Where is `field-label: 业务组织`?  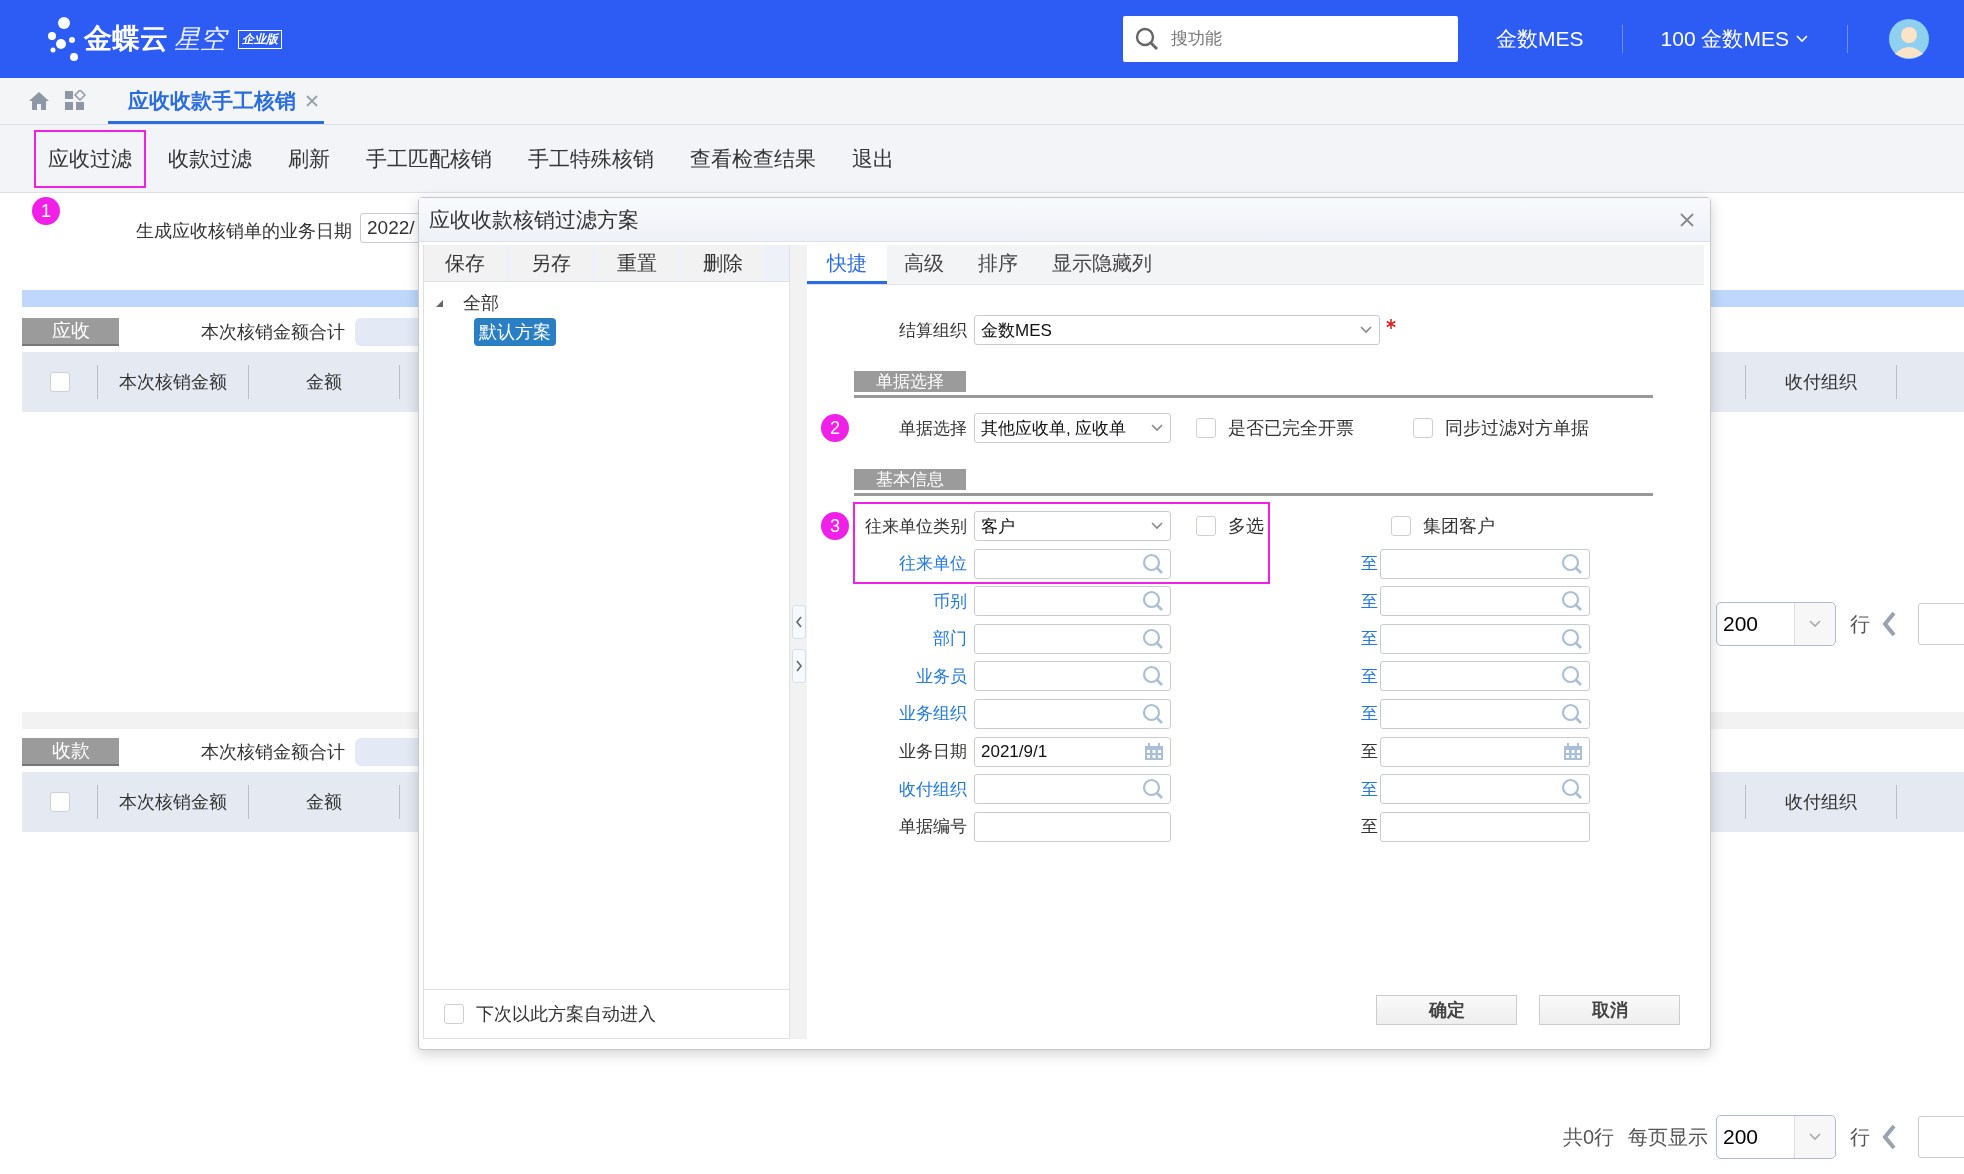
field-label: 业务组织 is located at coordinates (913, 714).